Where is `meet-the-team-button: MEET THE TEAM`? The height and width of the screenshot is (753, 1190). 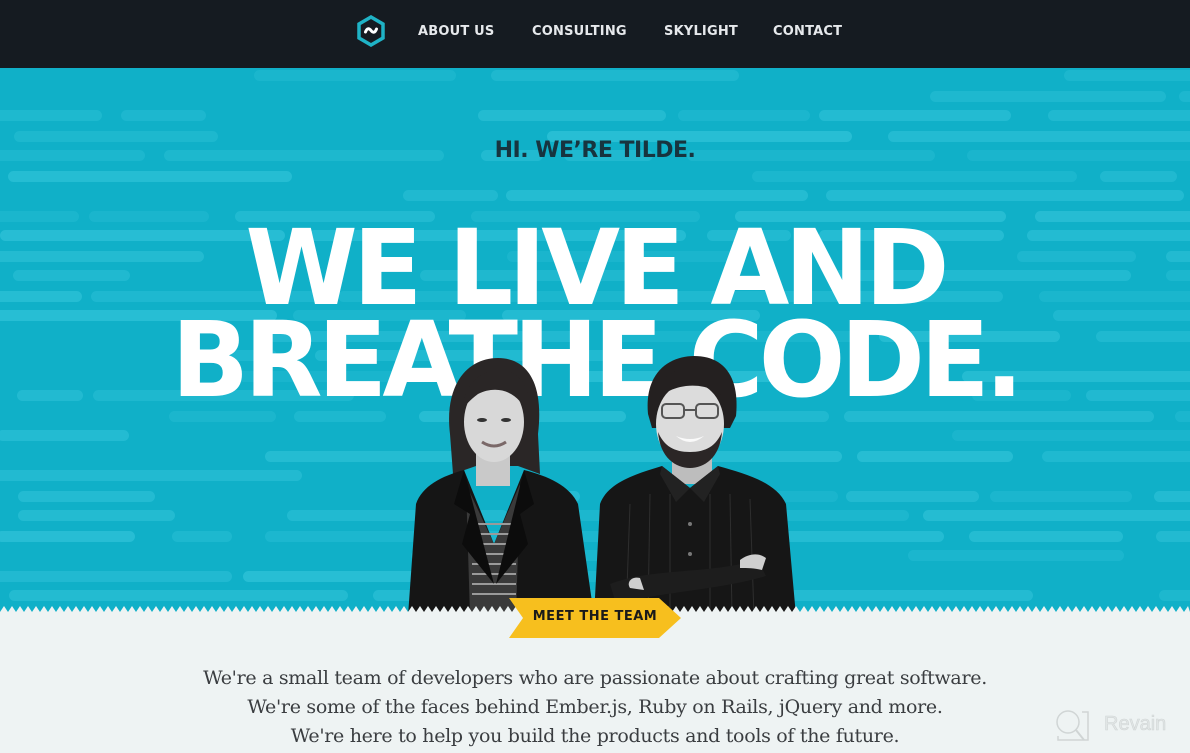 meet-the-team-button: MEET THE TEAM is located at coordinates (595, 618).